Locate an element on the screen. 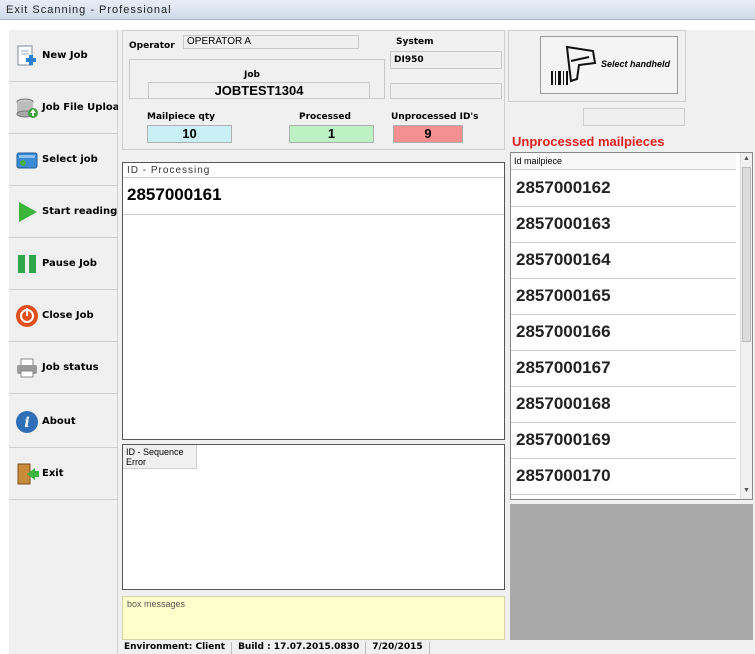  list-item-id: 2857000169 is located at coordinates (563, 439).